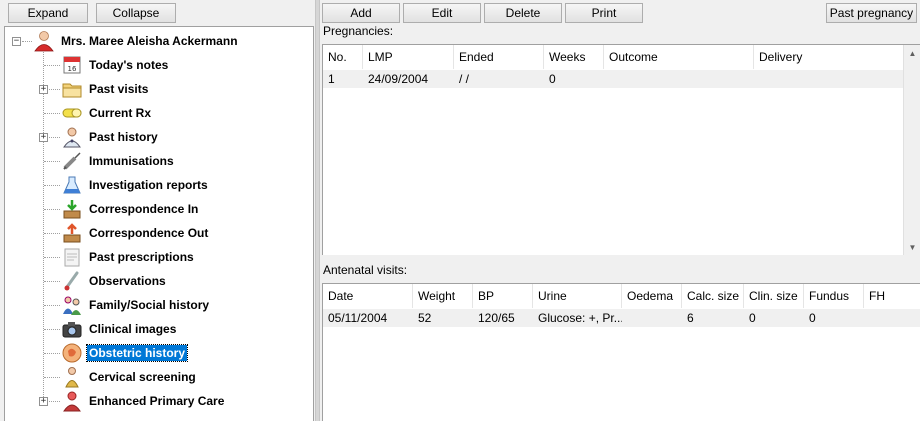 This screenshot has height=421, width=920. I want to click on table-row: 05/11/2004 52 120/65 Glucose: +, Pr... 6 0 0, so click(621, 318).